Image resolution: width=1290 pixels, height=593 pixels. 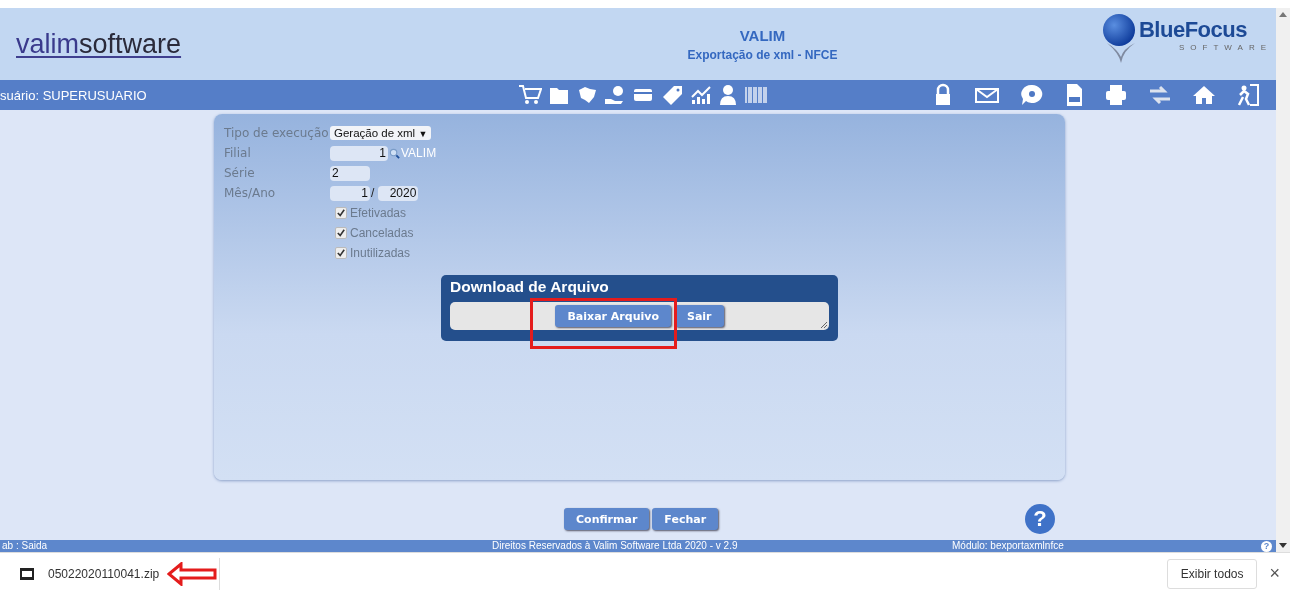 I want to click on scroll-down-icon, so click(x=1283, y=546).